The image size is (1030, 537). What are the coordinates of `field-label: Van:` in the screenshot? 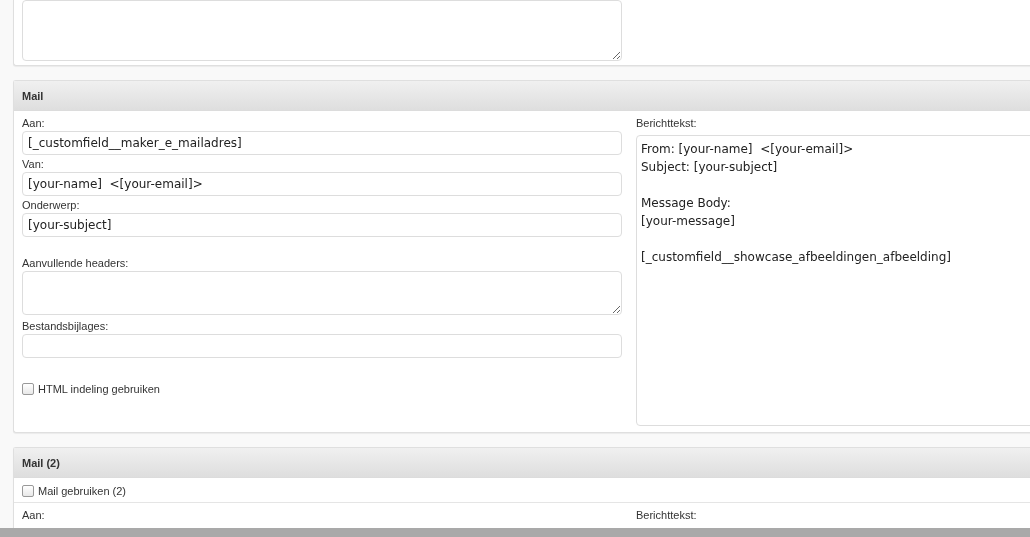 It's located at (33, 164).